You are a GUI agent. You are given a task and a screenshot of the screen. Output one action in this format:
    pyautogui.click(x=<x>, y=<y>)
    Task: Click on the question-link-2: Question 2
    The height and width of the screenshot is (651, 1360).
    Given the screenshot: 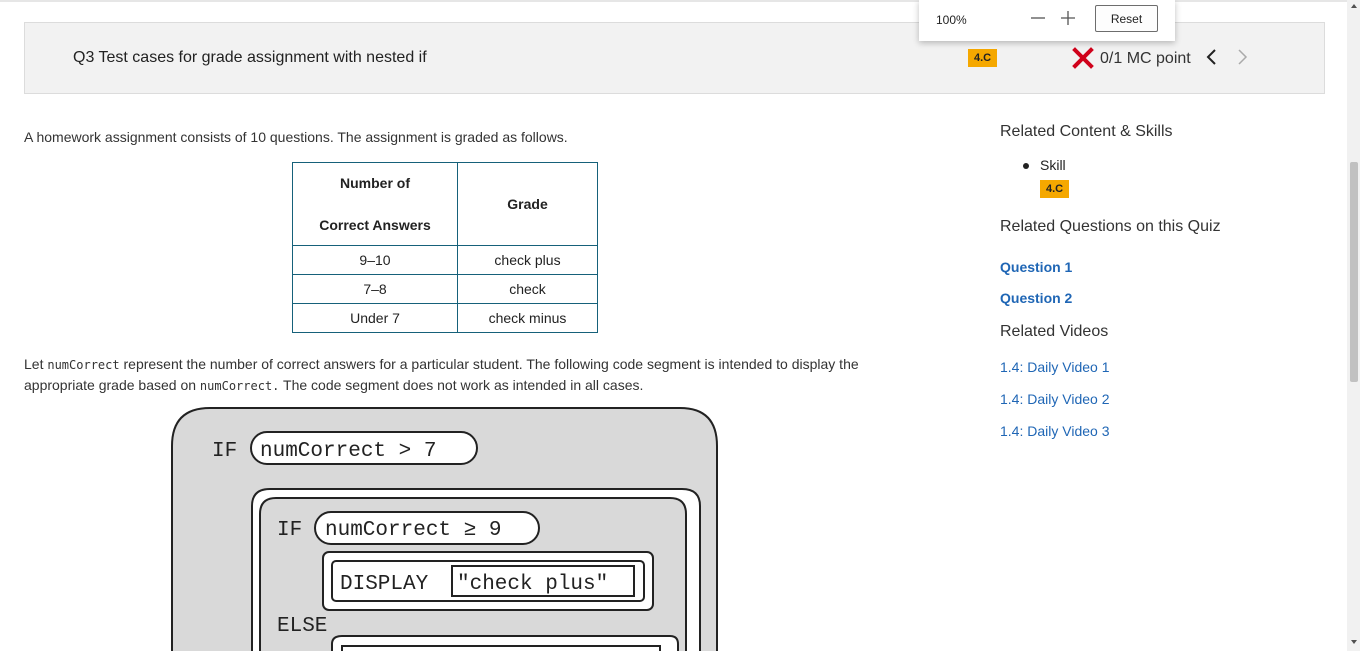 What is the action you would take?
    pyautogui.click(x=1036, y=298)
    